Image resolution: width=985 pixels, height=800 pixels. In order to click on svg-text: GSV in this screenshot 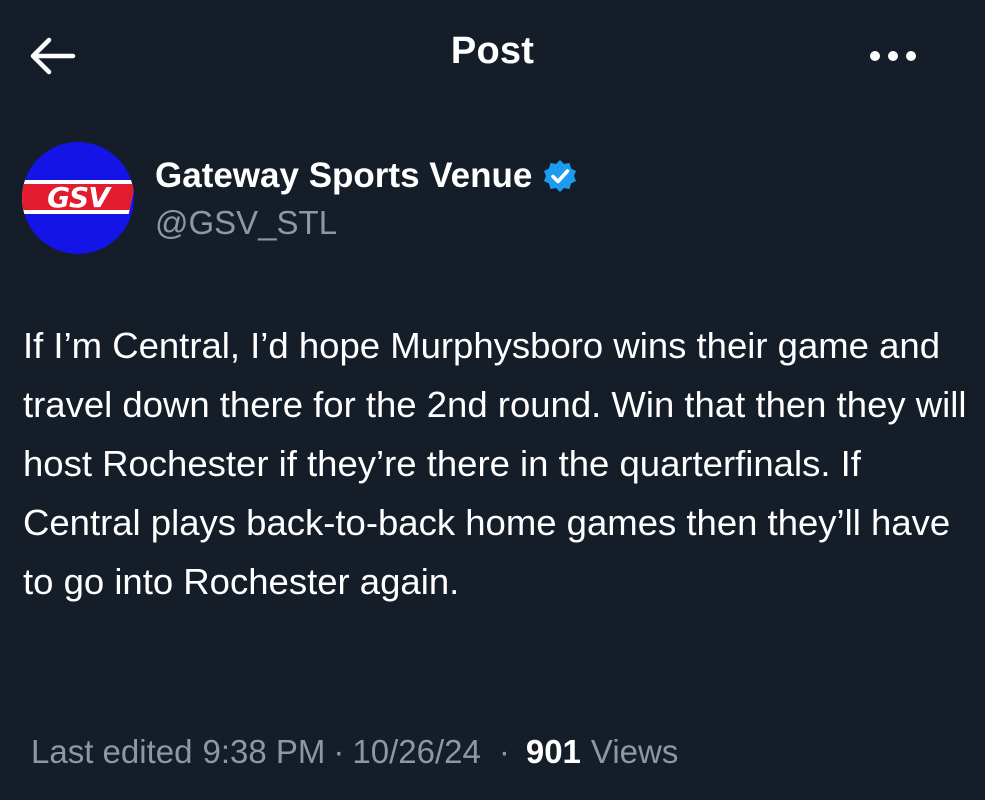, I will do `click(79, 197)`.